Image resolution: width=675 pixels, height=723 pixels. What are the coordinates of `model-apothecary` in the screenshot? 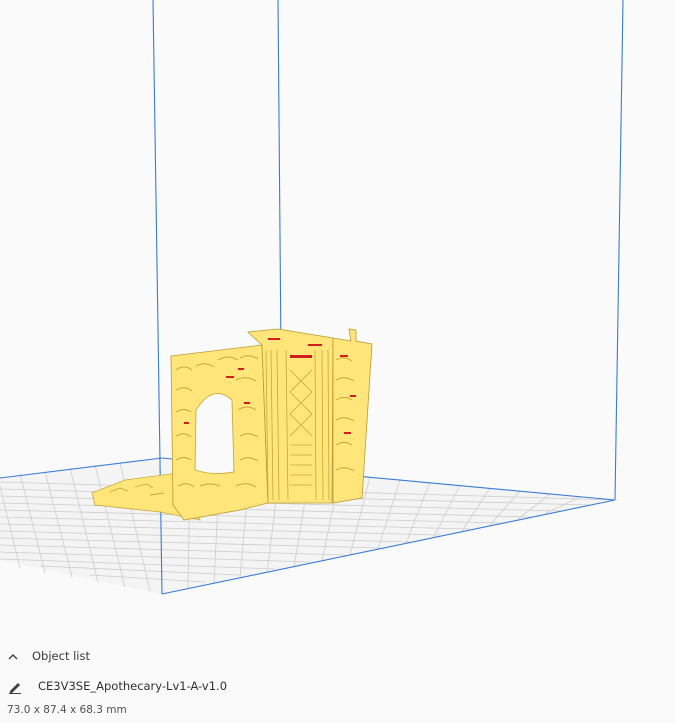 It's located at (232, 424).